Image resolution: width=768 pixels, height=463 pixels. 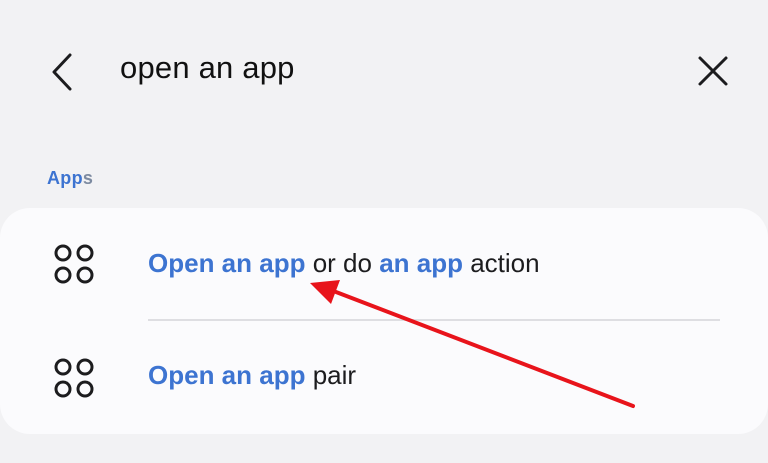 I want to click on result-label: Open an app or do an app action, so click(x=344, y=263).